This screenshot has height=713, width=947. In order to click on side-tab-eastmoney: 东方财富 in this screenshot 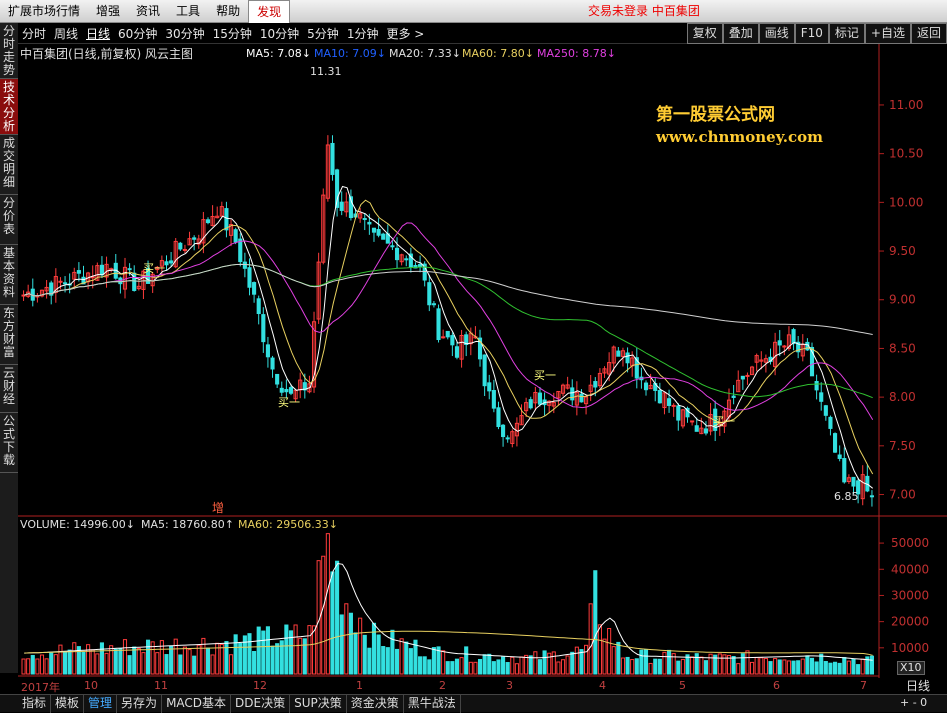, I will do `click(9, 335)`.